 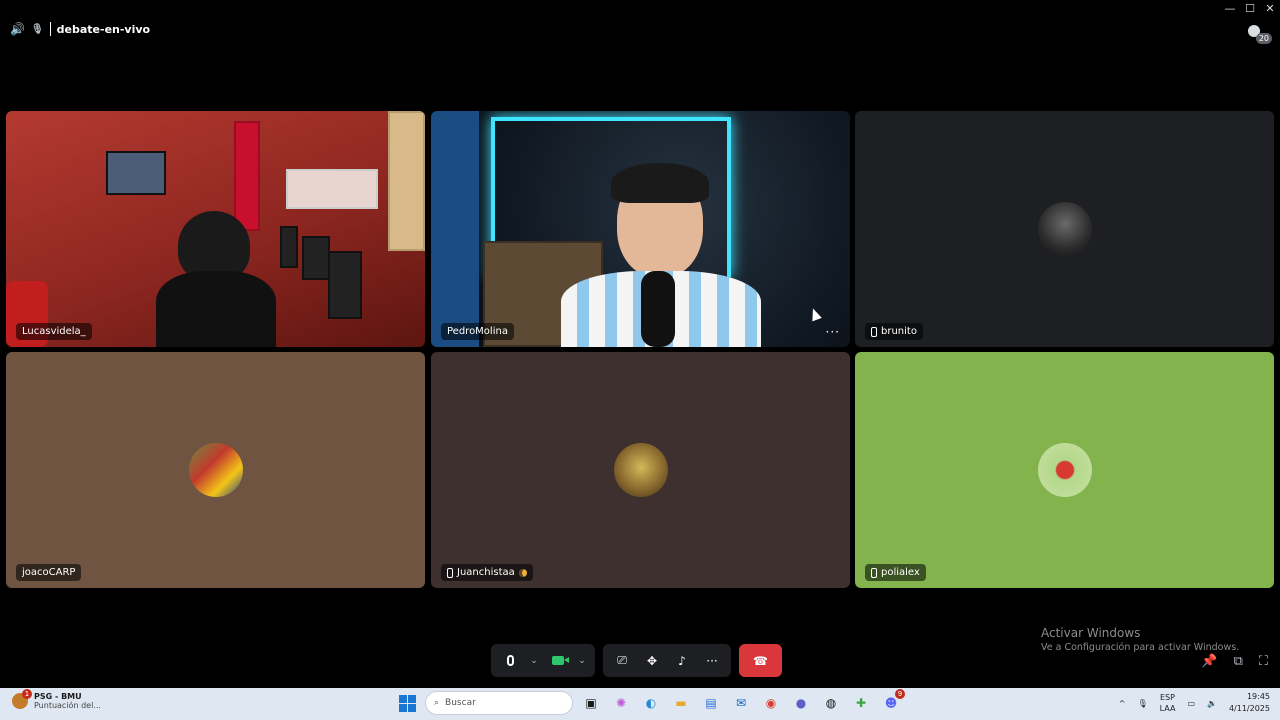 What do you see at coordinates (861, 703) in the screenshot?
I see `android-studio-icon: ✚` at bounding box center [861, 703].